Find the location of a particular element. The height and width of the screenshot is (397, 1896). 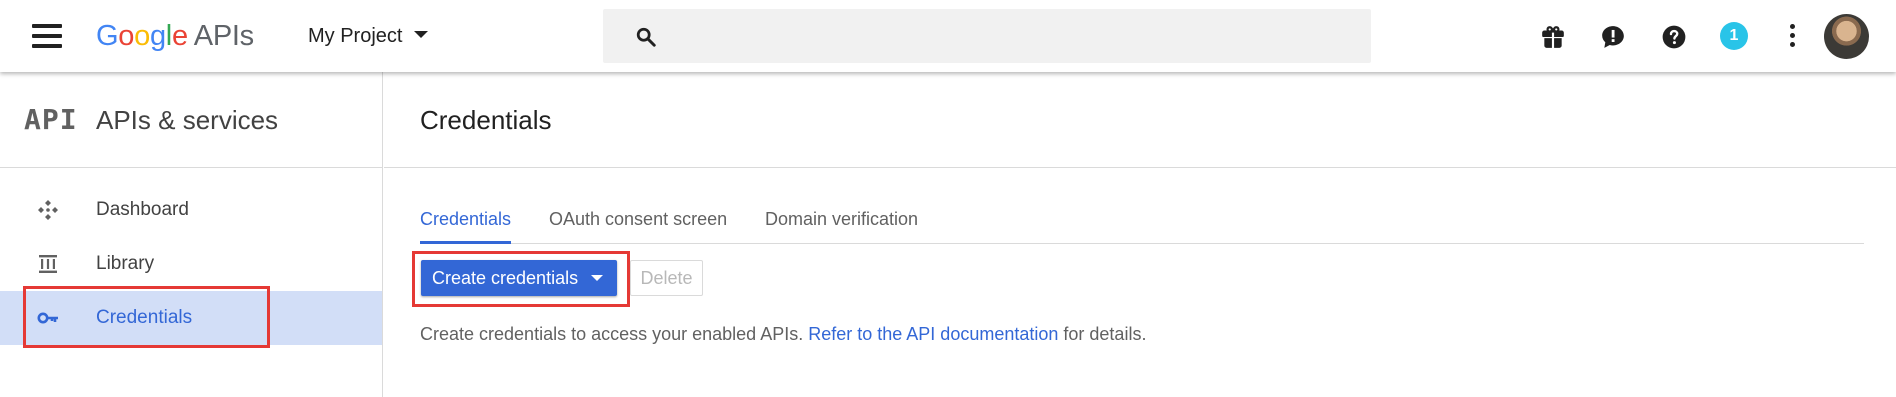

feedback-icon is located at coordinates (1613, 37).